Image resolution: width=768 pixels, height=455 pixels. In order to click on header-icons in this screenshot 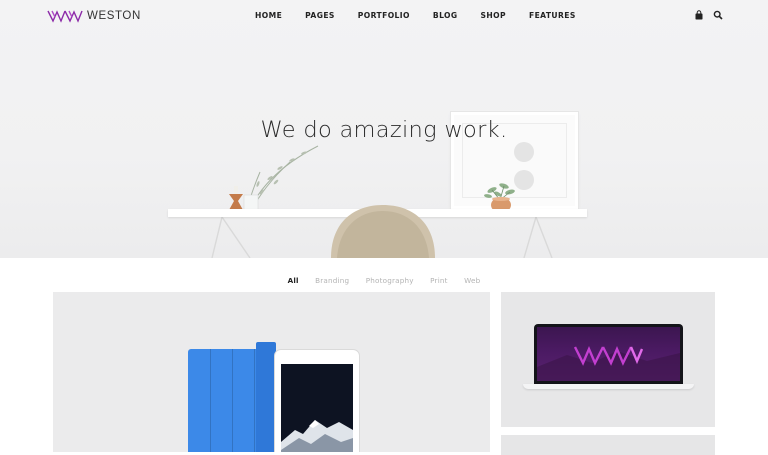, I will do `click(708, 15)`.